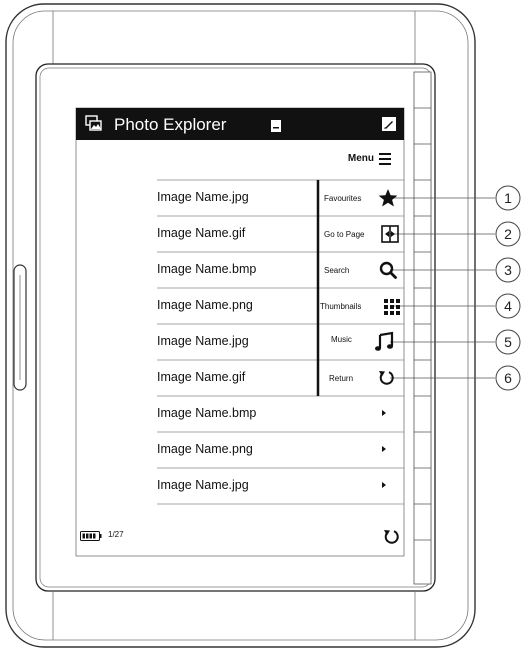 The width and height of the screenshot is (522, 651). I want to click on menu-option-label: Go to Page, so click(344, 234).